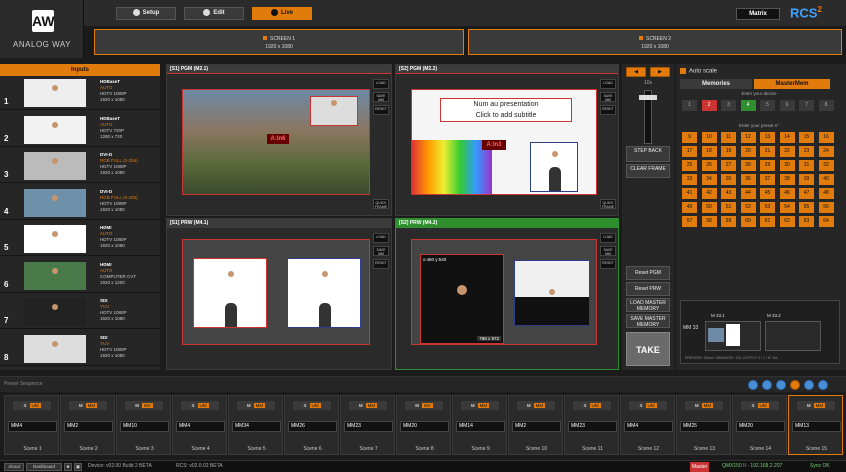 The width and height of the screenshot is (846, 472). I want to click on preset-number-cell: 27, so click(728, 165).